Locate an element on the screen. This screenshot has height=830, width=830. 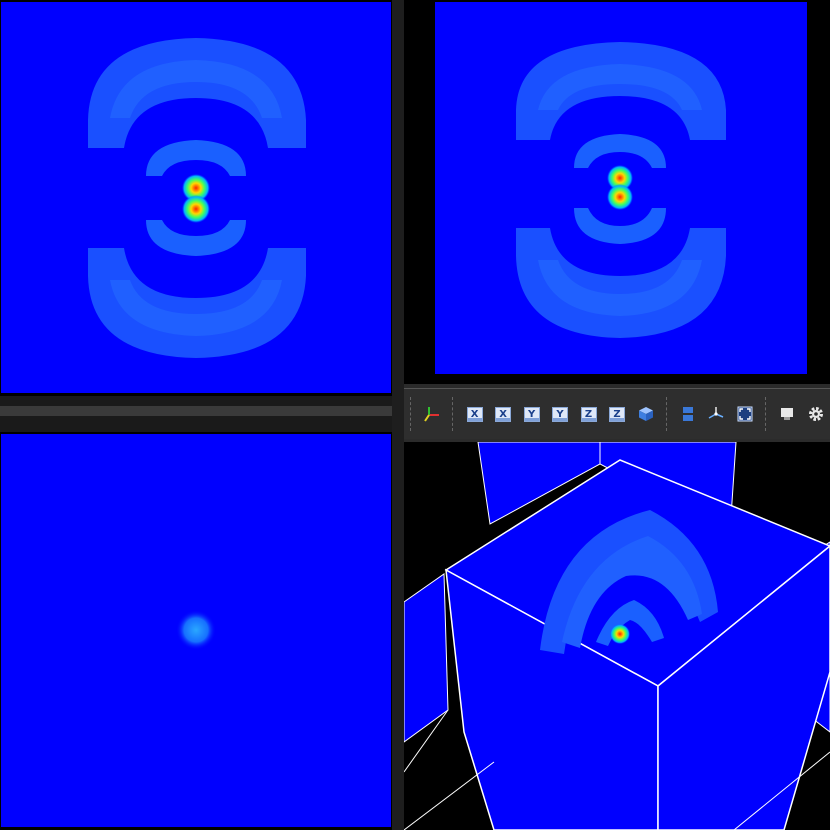
view-minus-x-button: X is located at coordinates (474, 414).